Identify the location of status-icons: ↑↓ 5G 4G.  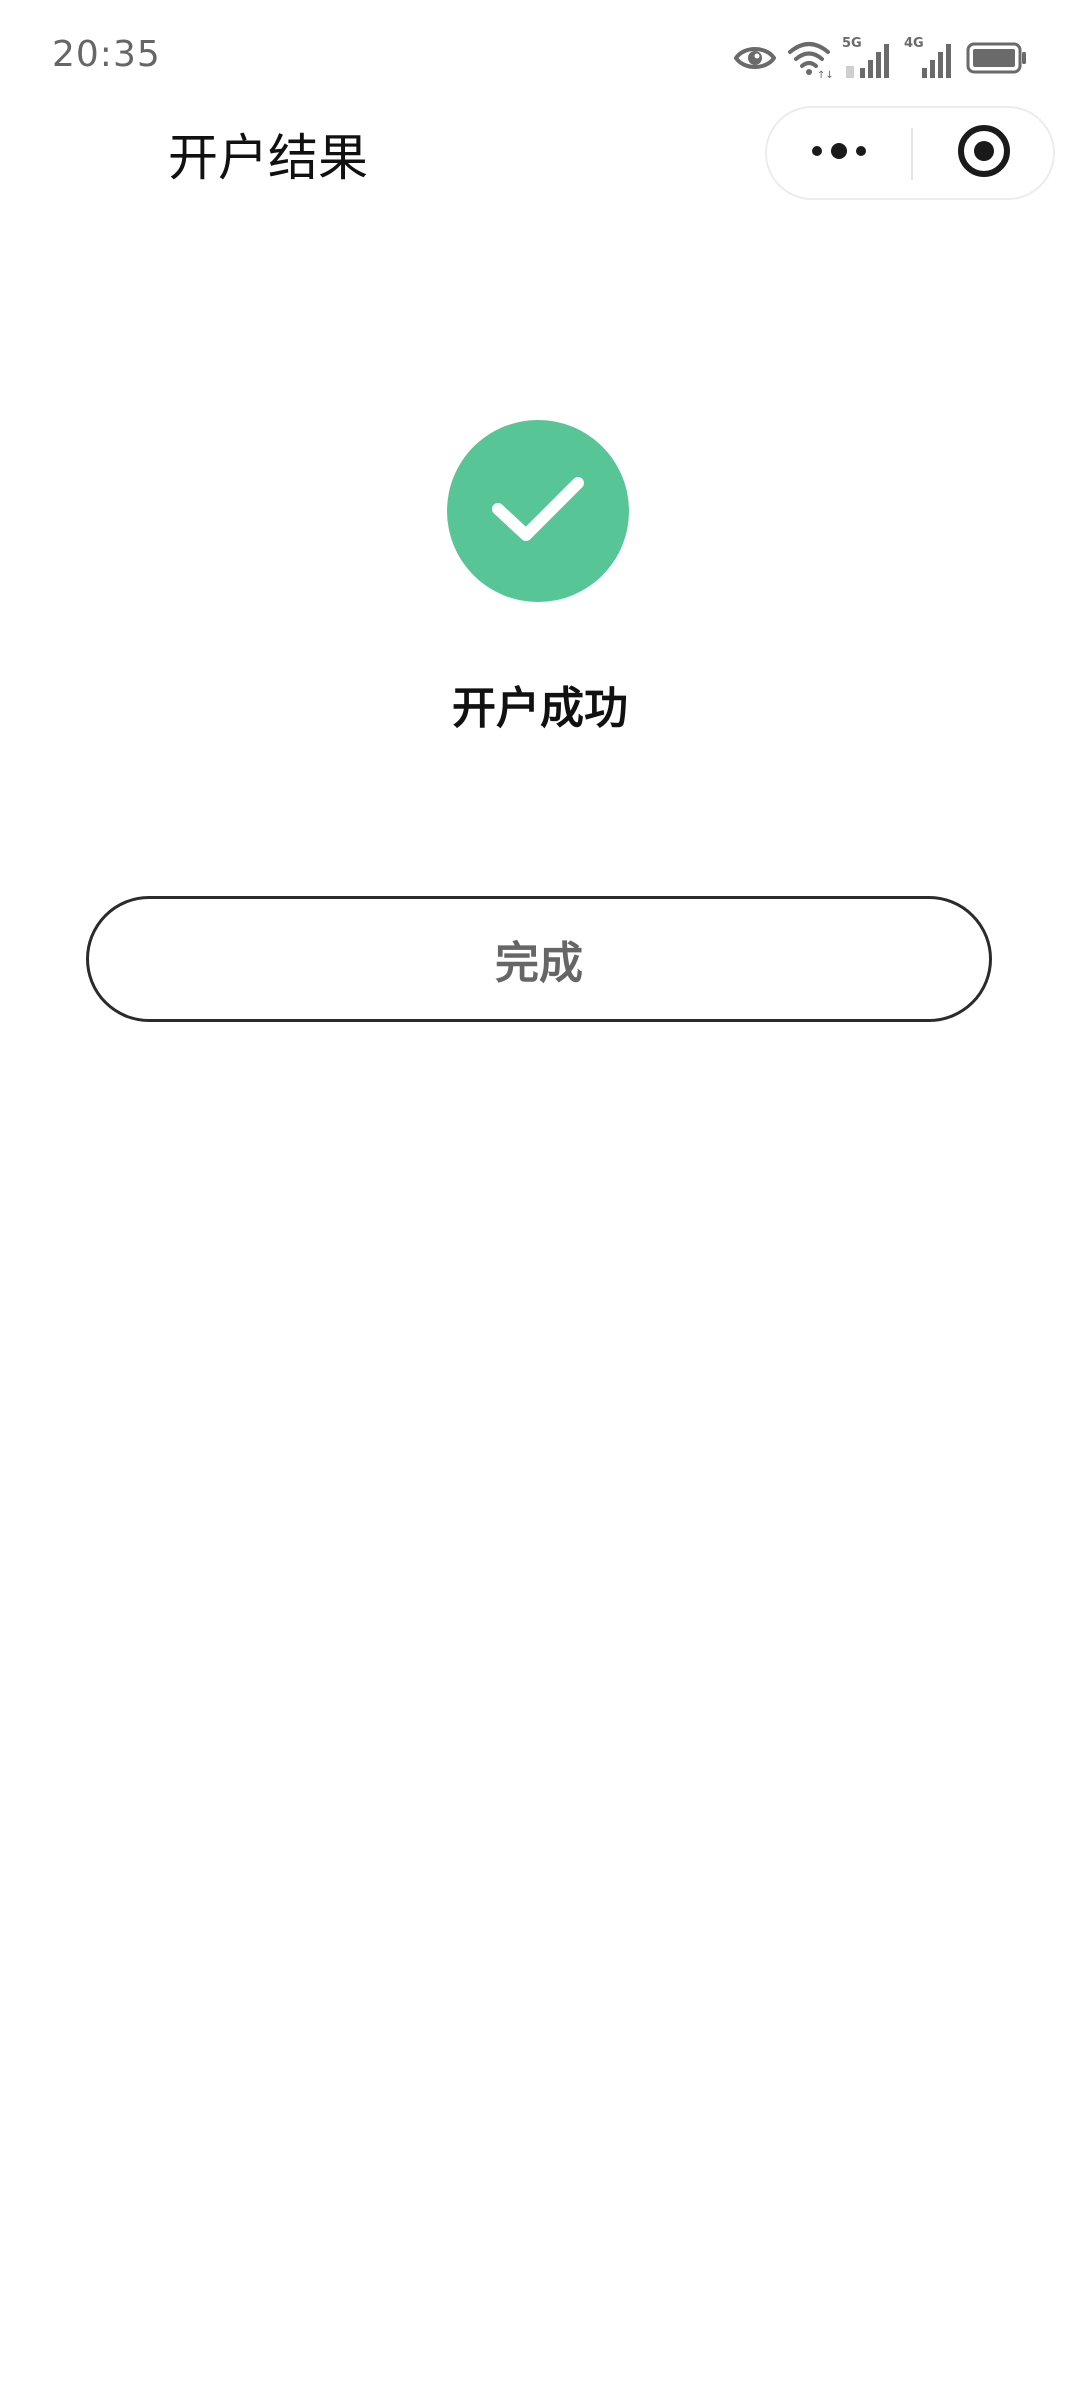
(881, 58).